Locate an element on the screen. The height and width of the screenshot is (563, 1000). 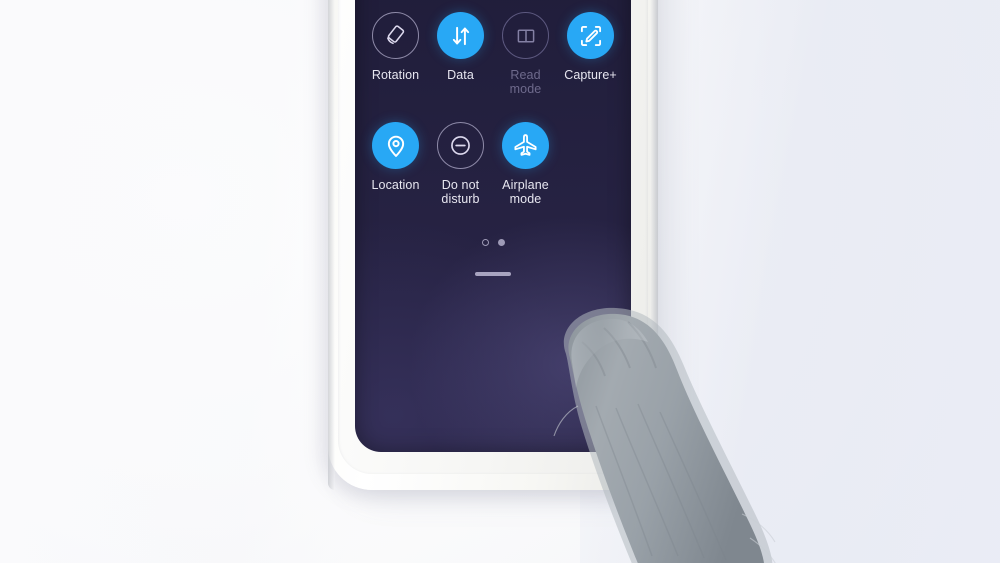
quick-settings-tile-grid: Wi-Fi Sound is located at coordinates (493, 103).